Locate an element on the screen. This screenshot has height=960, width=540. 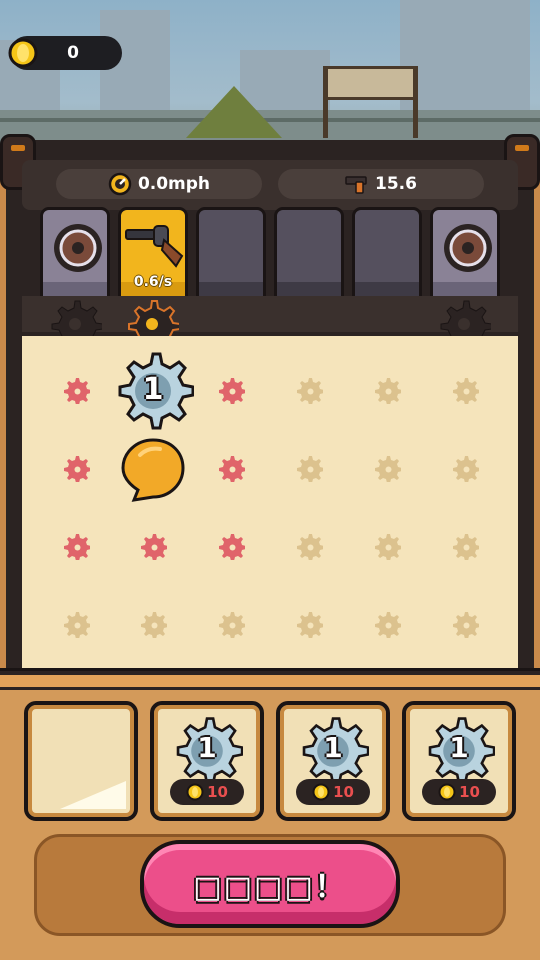
fire-rate: 0.6/s is located at coordinates (153, 282).